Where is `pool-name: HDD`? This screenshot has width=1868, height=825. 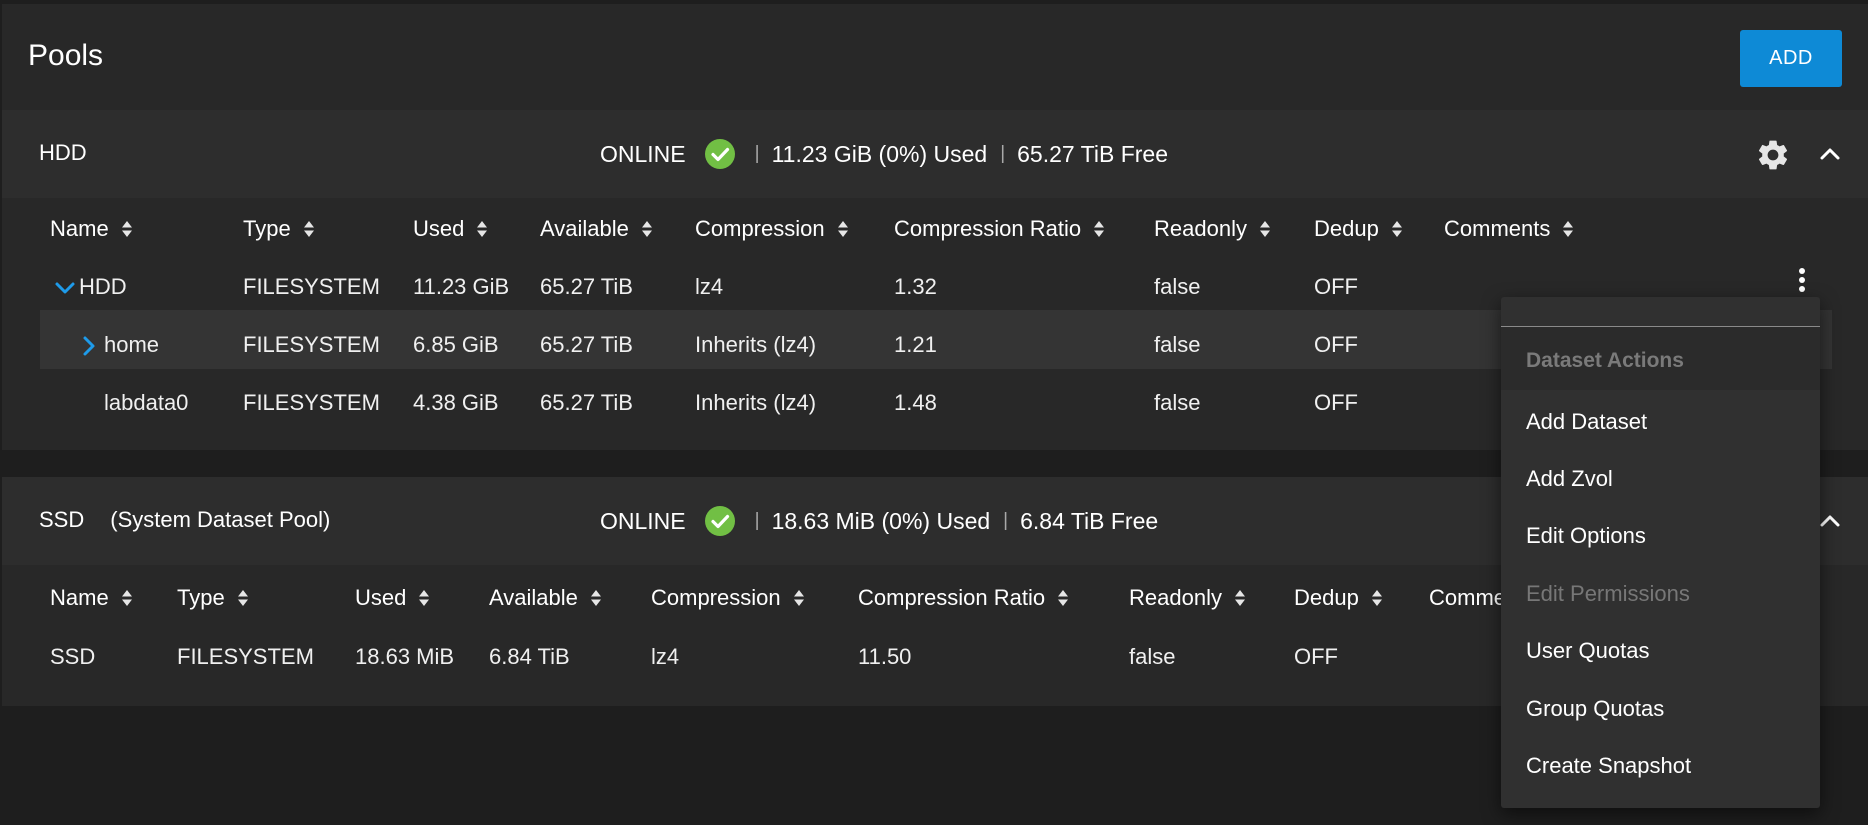 pool-name: HDD is located at coordinates (63, 152).